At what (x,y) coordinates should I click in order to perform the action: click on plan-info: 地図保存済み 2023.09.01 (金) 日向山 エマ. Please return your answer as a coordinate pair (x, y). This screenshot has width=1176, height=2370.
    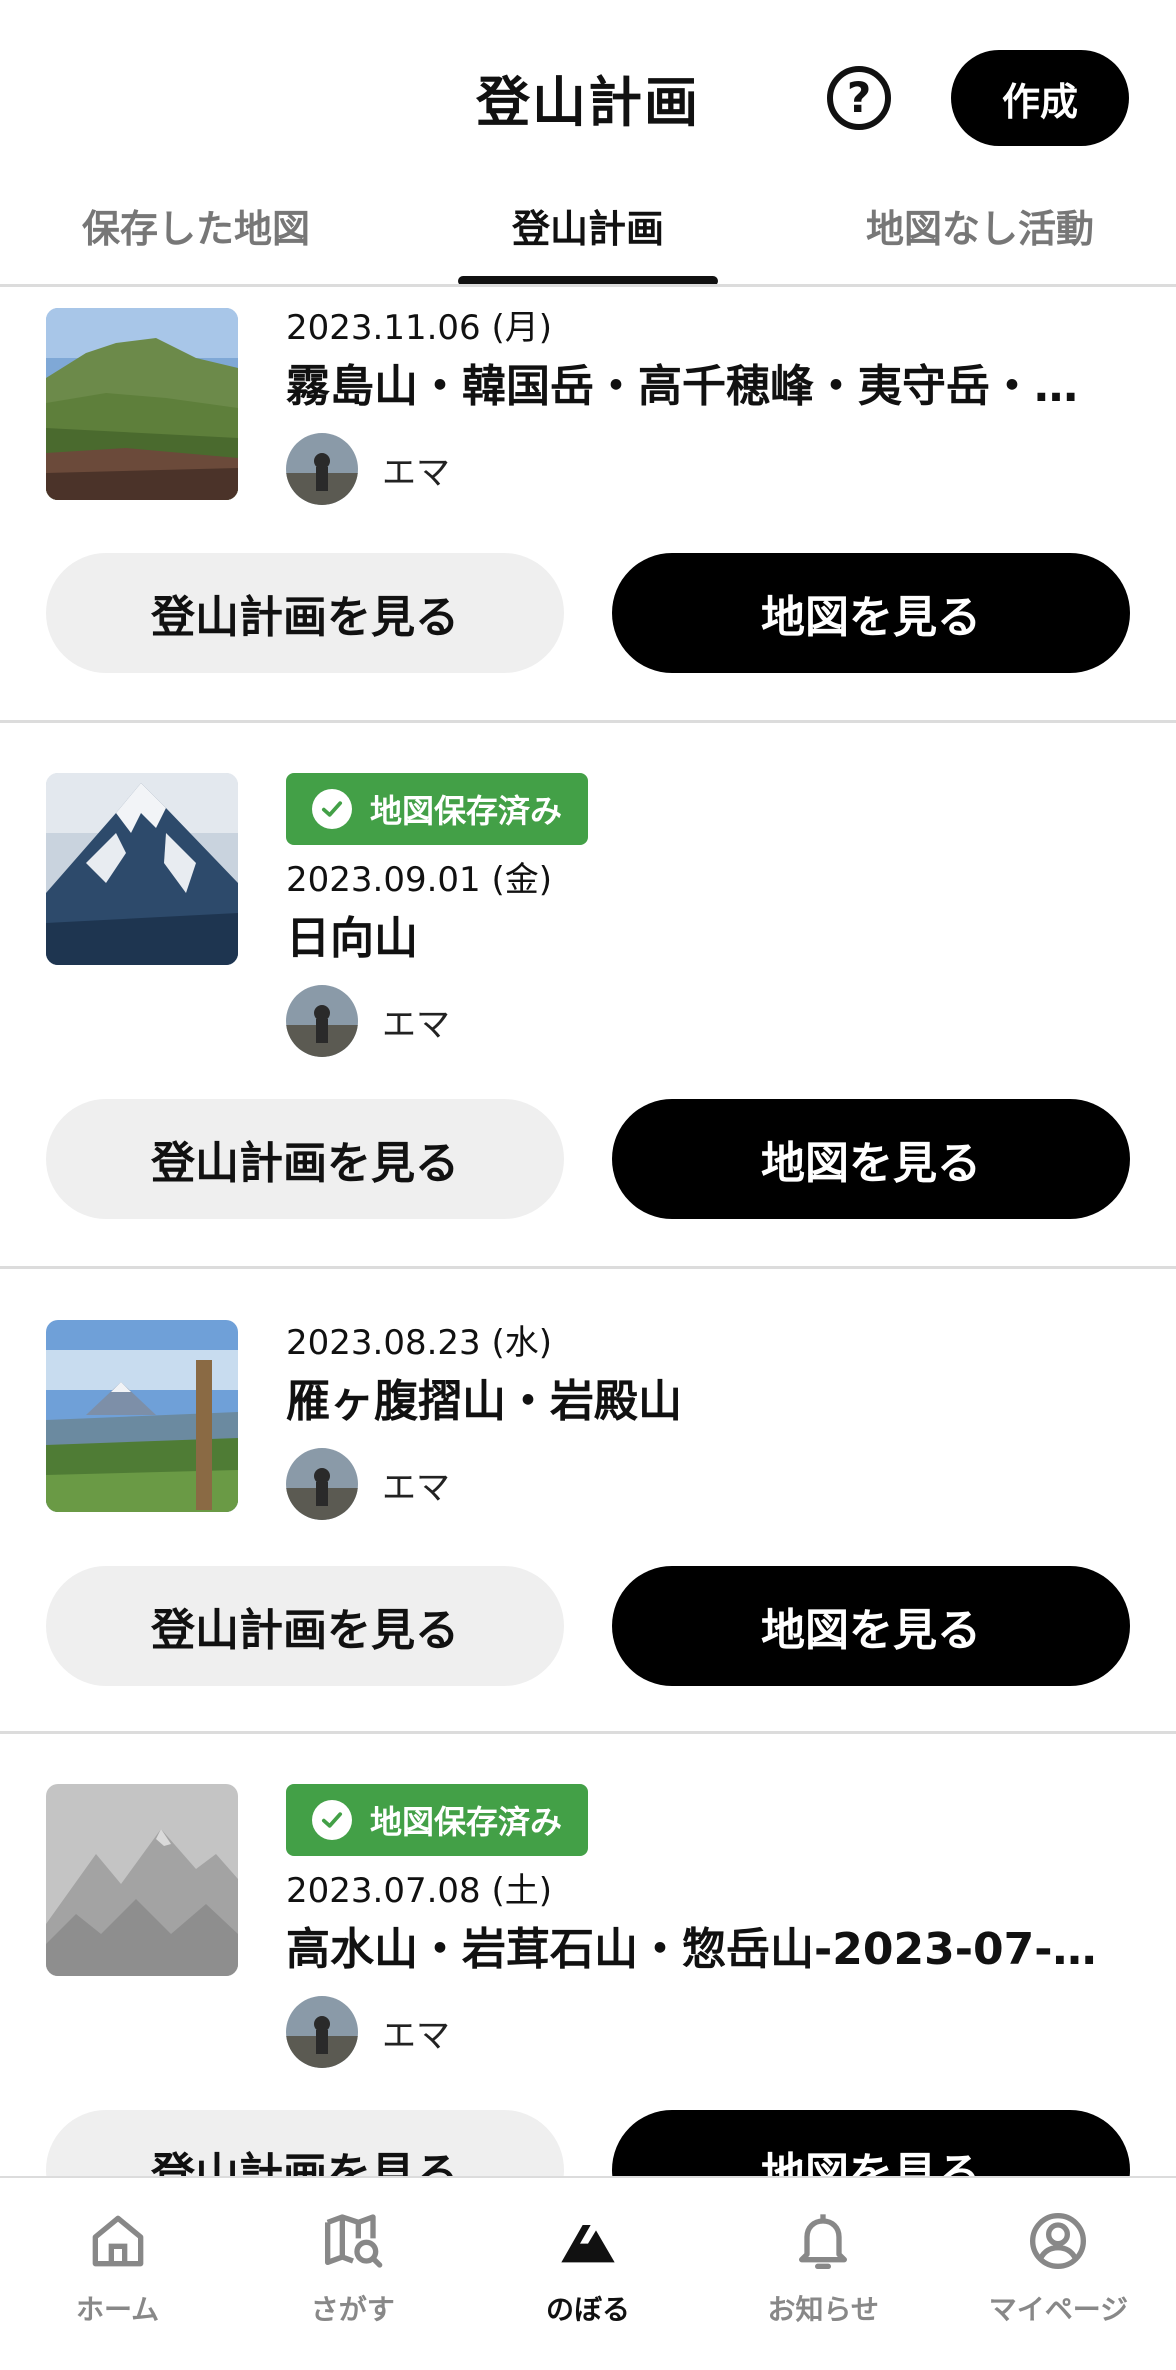
    Looking at the image, I should click on (706, 915).